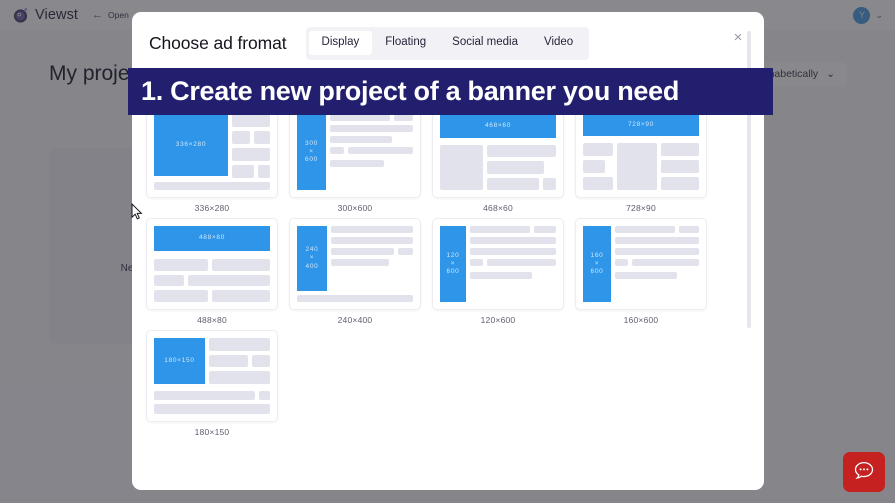  What do you see at coordinates (641, 320) in the screenshot?
I see `format-label: 160×600` at bounding box center [641, 320].